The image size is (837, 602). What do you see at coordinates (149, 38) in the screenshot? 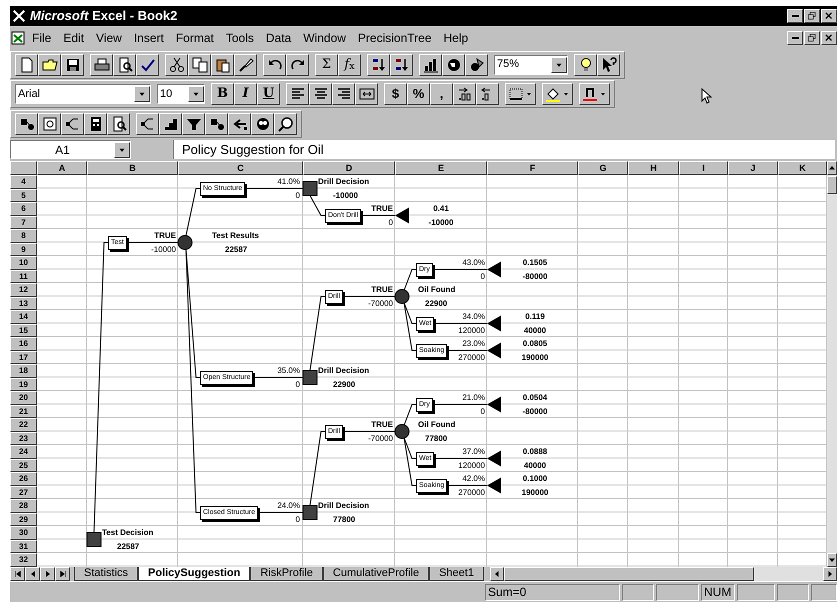
I see `menu-item: Insert` at bounding box center [149, 38].